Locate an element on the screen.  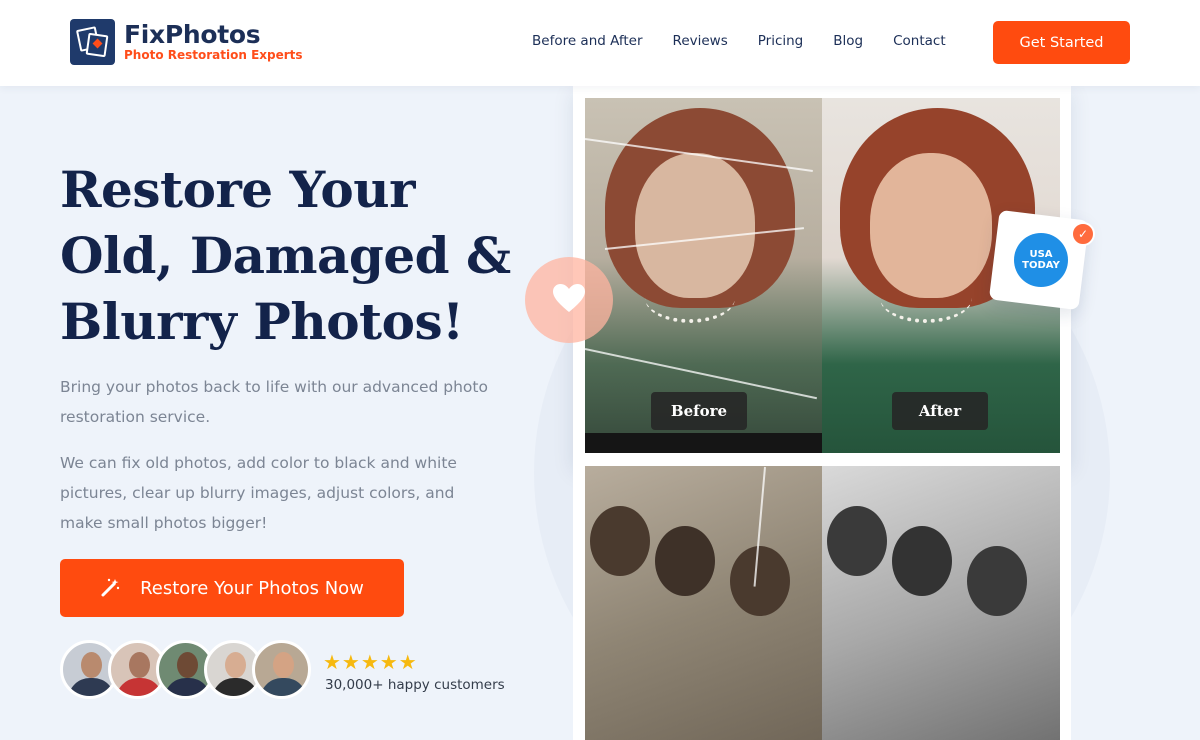
logo-text: FixPhotos Photo Restoration Experts is located at coordinates (213, 41).